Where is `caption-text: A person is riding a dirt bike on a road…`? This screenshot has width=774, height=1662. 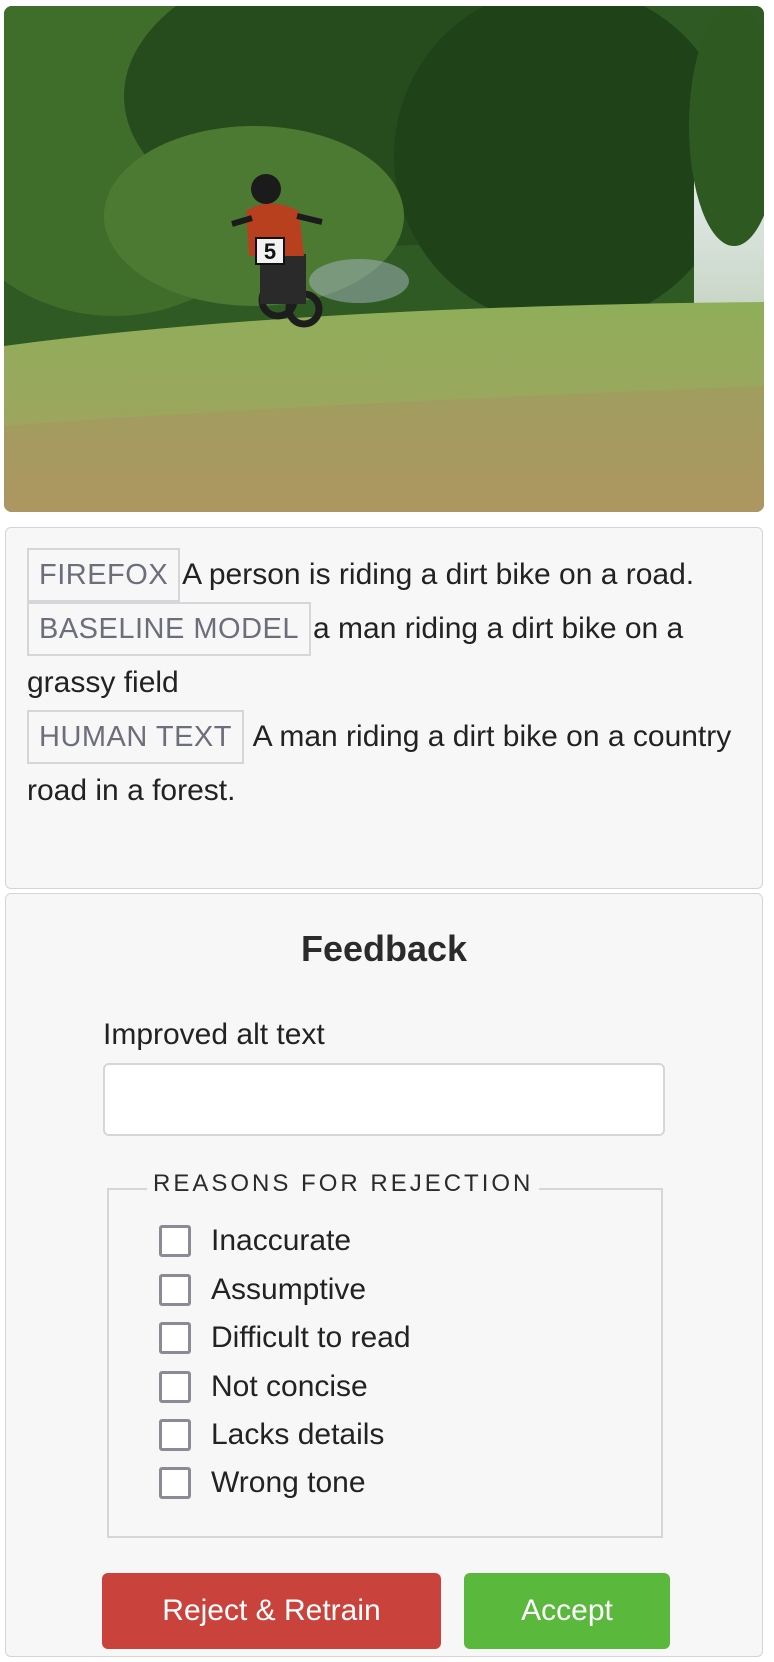
caption-text: A person is riding a dirt bike on a road… is located at coordinates (438, 574).